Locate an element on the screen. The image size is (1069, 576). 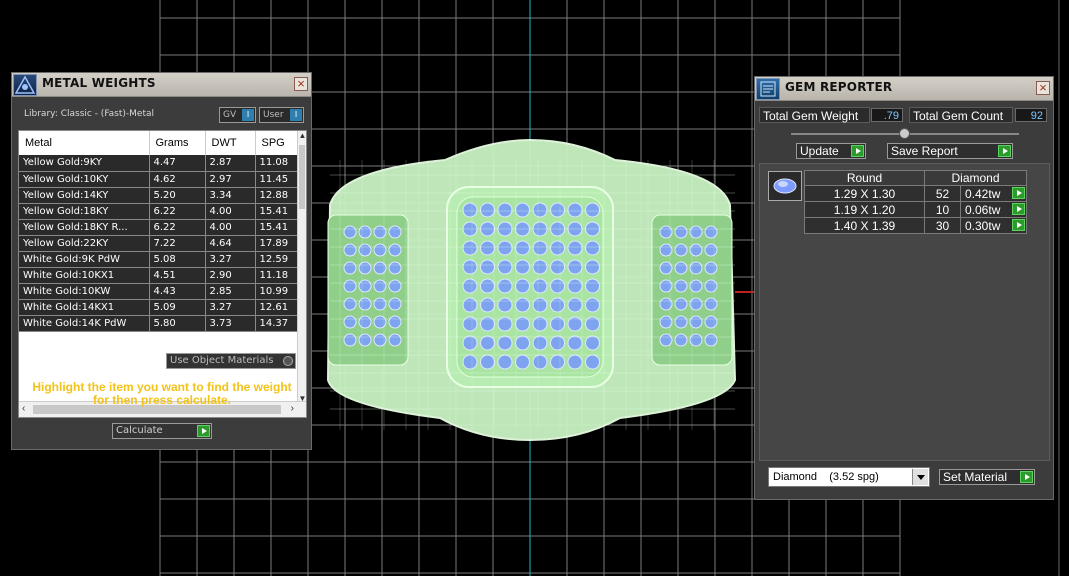
gem-weight-value: 0.42tw is located at coordinates (983, 193).